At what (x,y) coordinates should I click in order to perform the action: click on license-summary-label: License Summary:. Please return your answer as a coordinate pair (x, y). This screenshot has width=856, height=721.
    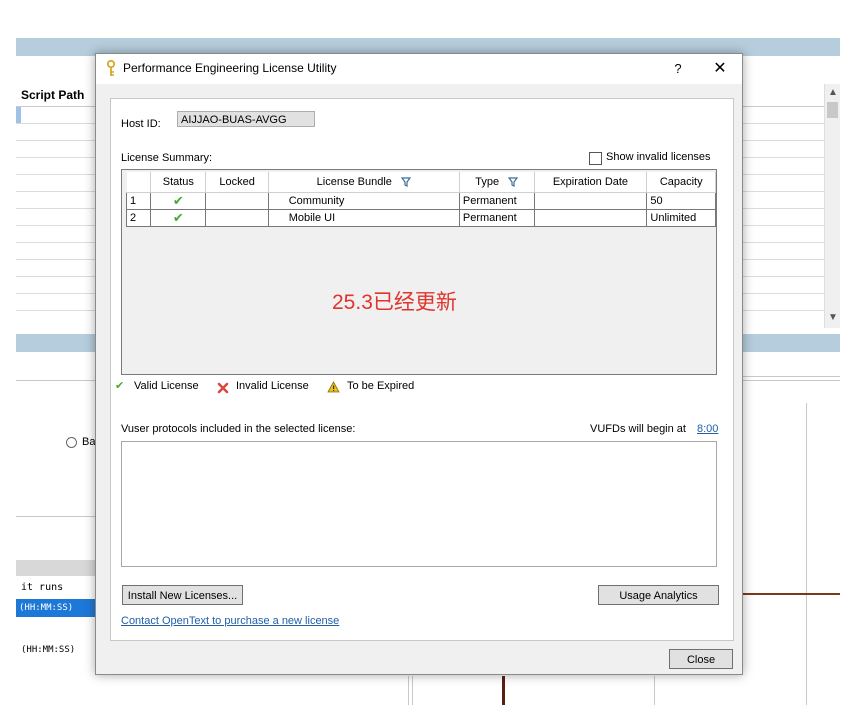
    Looking at the image, I should click on (167, 158).